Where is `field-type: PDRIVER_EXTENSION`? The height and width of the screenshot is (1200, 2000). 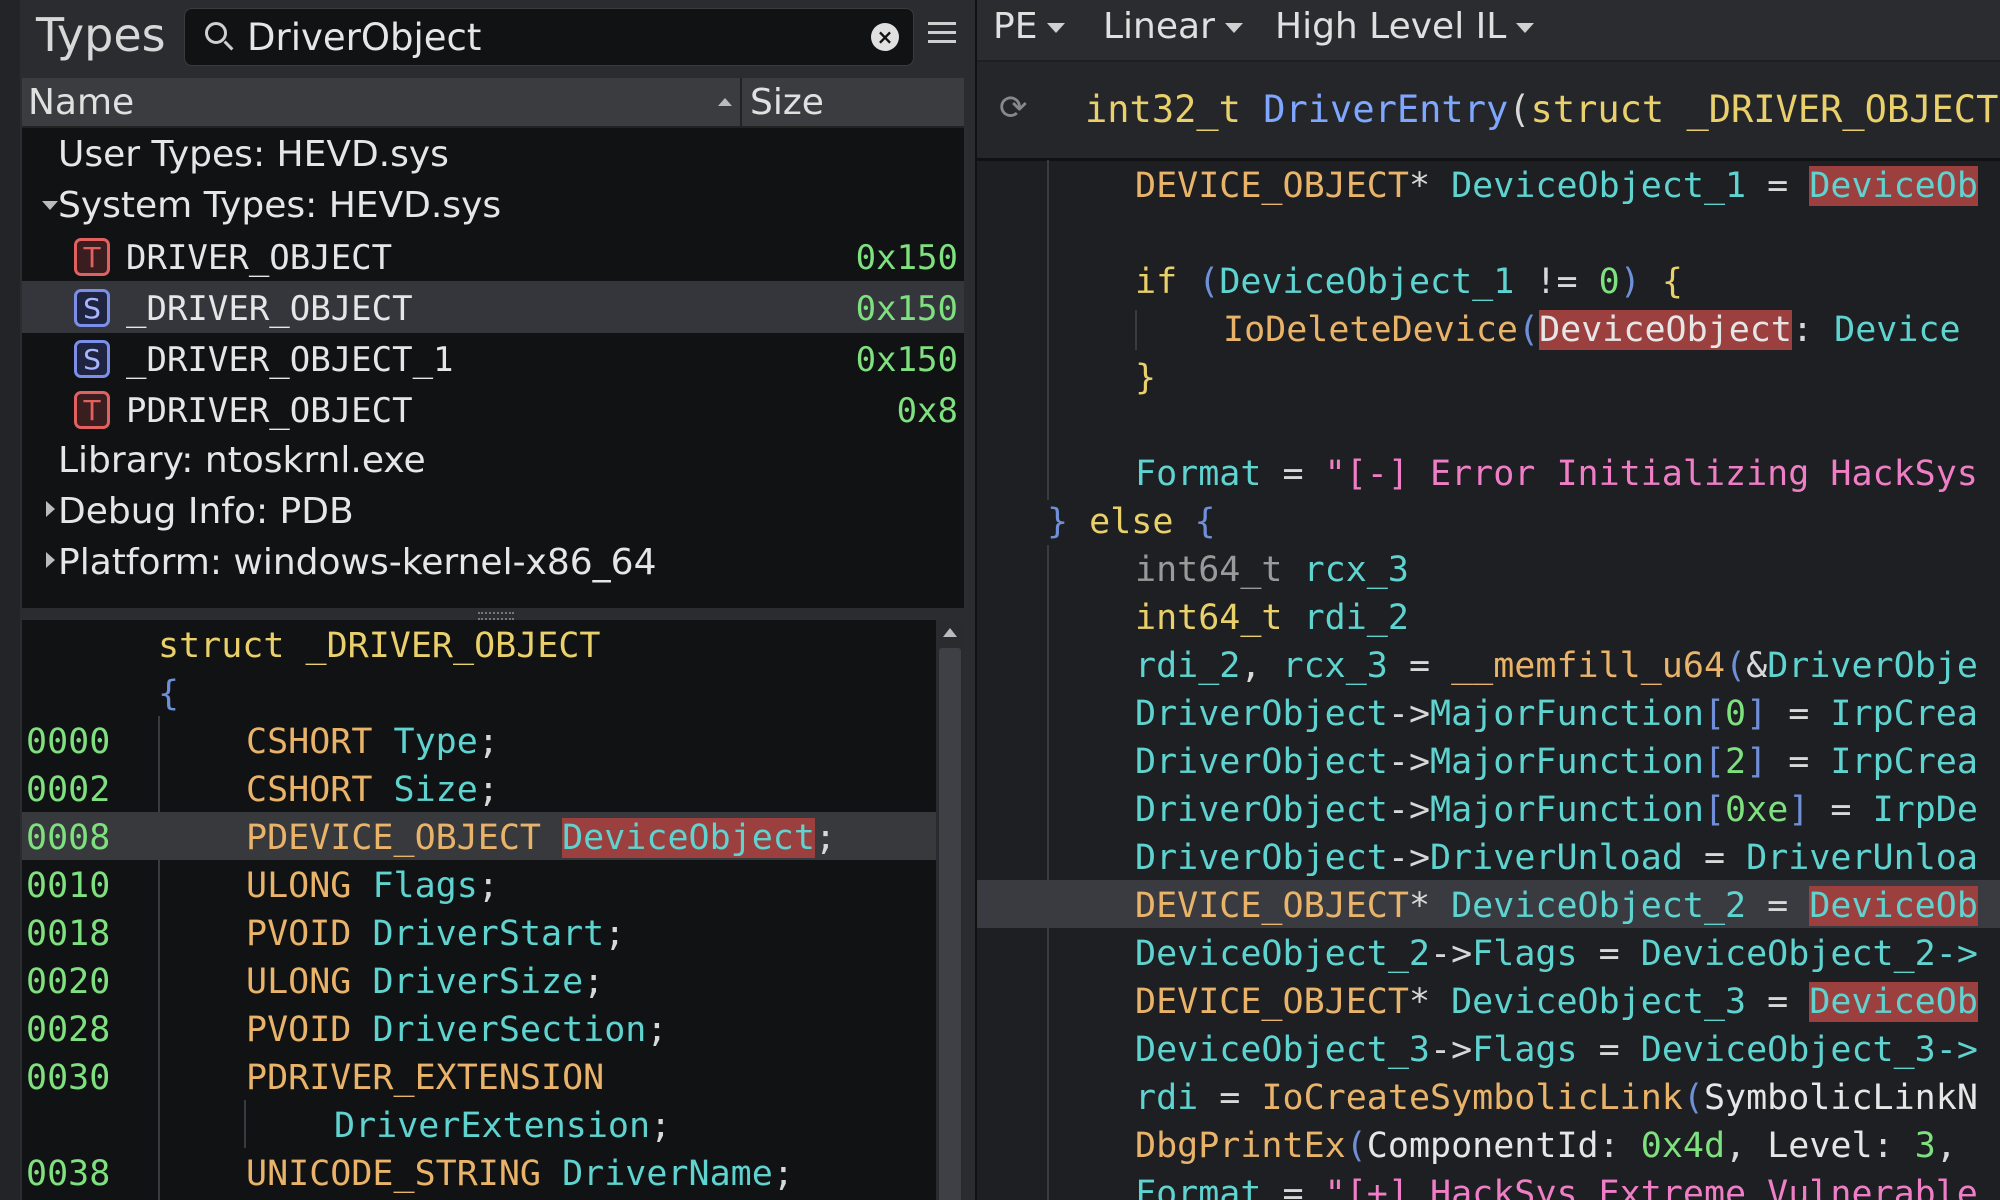
field-type: PDRIVER_EXTENSION is located at coordinates (425, 1078).